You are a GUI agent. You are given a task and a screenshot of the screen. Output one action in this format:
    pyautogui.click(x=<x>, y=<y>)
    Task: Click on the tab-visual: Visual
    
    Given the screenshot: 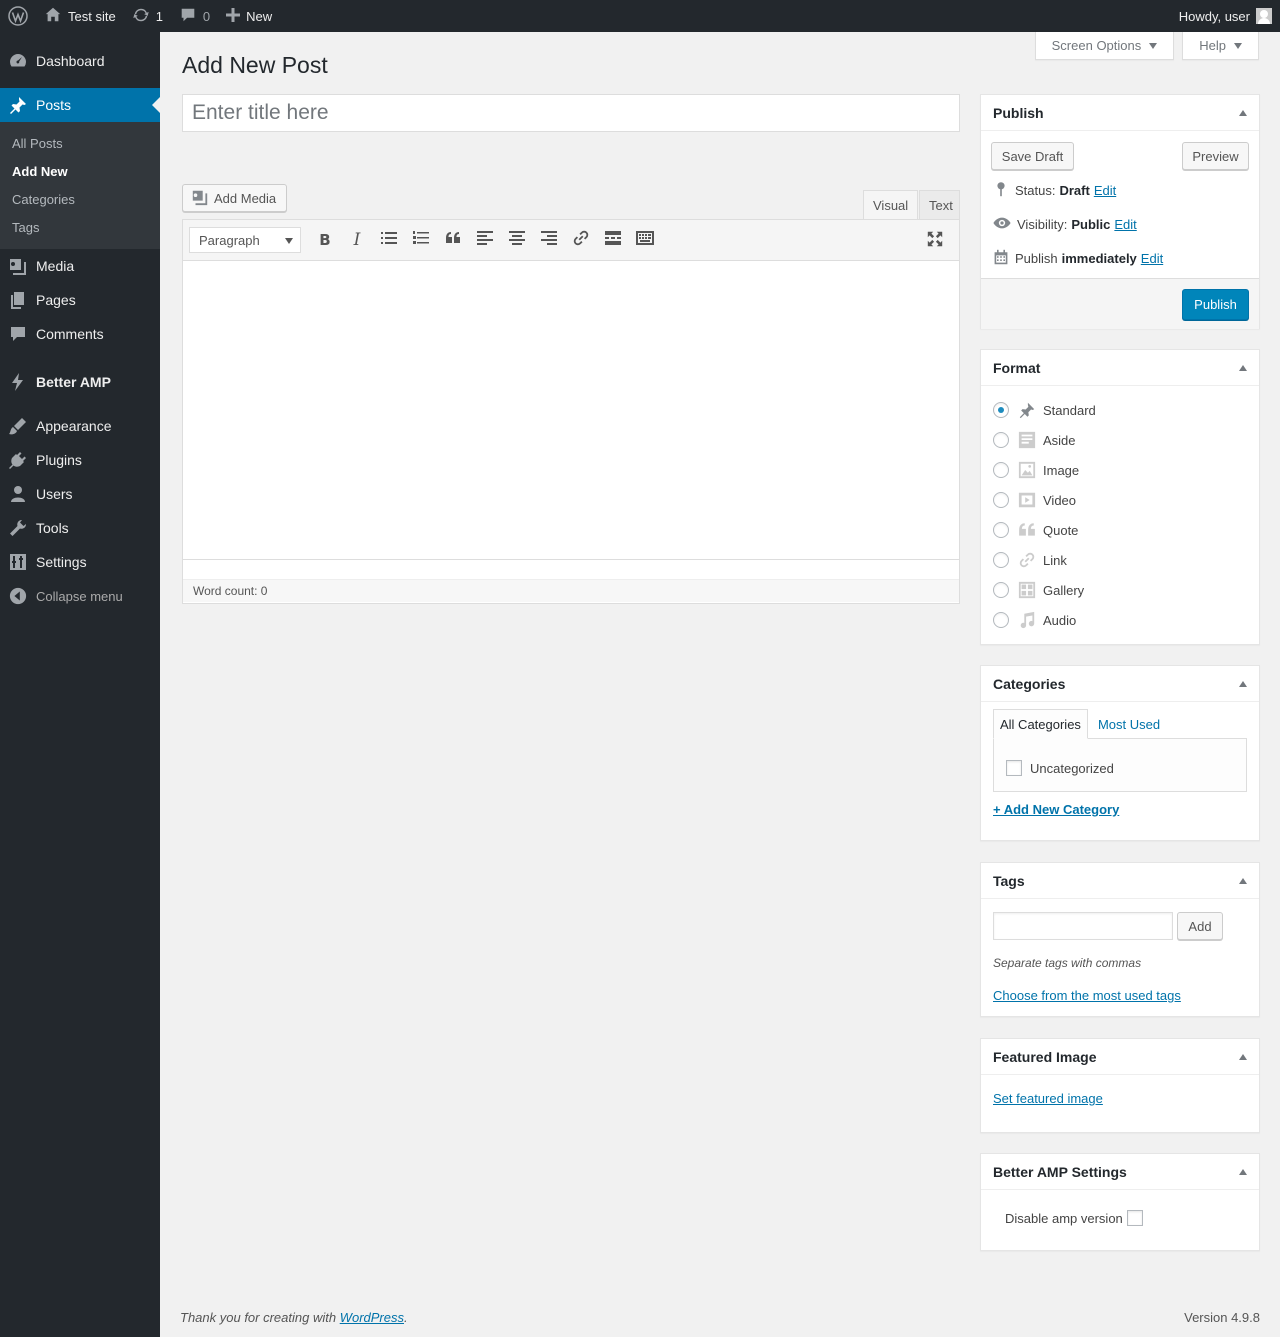 What is the action you would take?
    pyautogui.click(x=891, y=204)
    